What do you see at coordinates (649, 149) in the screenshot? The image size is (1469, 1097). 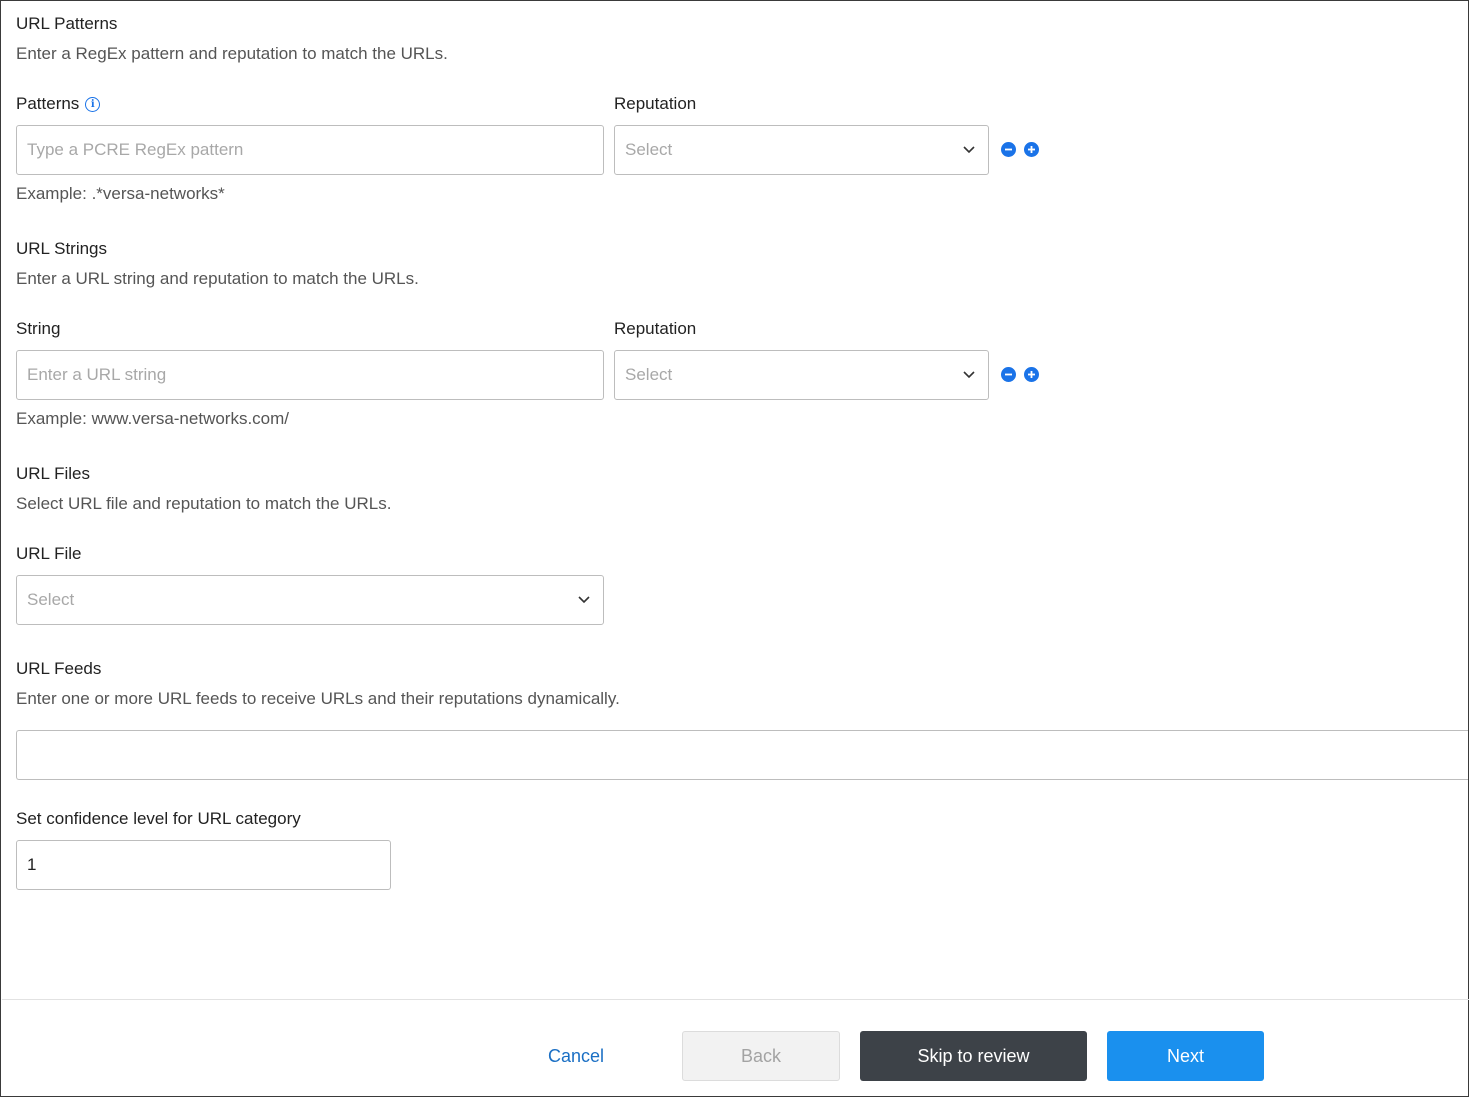 I see `pattern-reputation-placeholder: Select` at bounding box center [649, 149].